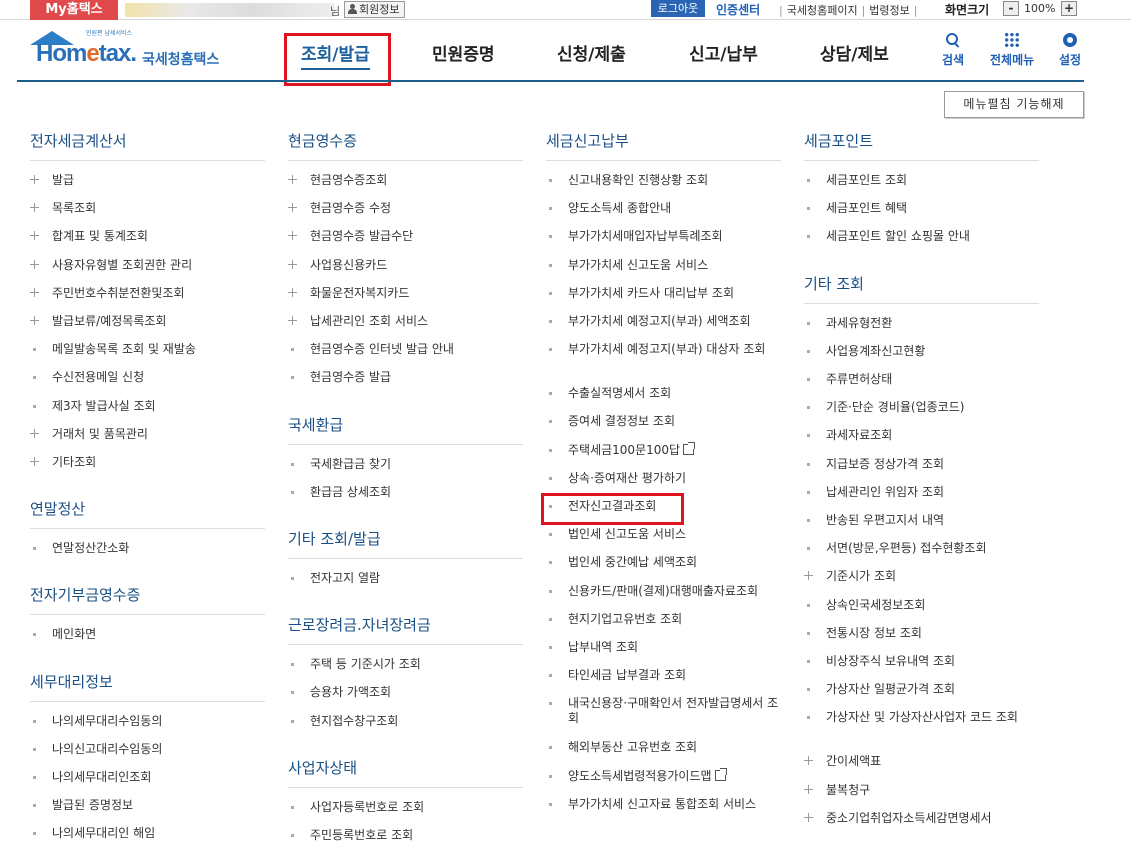 This screenshot has width=1131, height=849. I want to click on menu-item-text: 세금포인트 할인 쇼핑몰 안내, so click(898, 236).